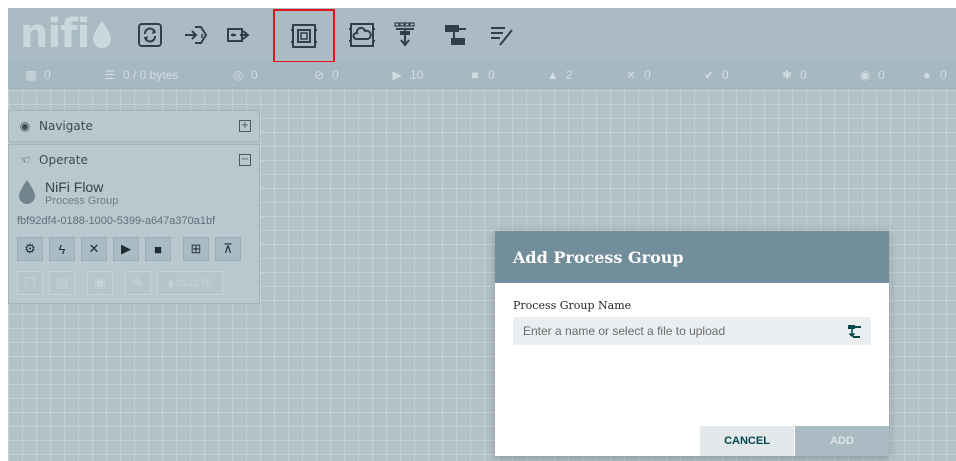 The image size is (956, 461). I want to click on up-to-date-stat: ✔ 0, so click(716, 75).